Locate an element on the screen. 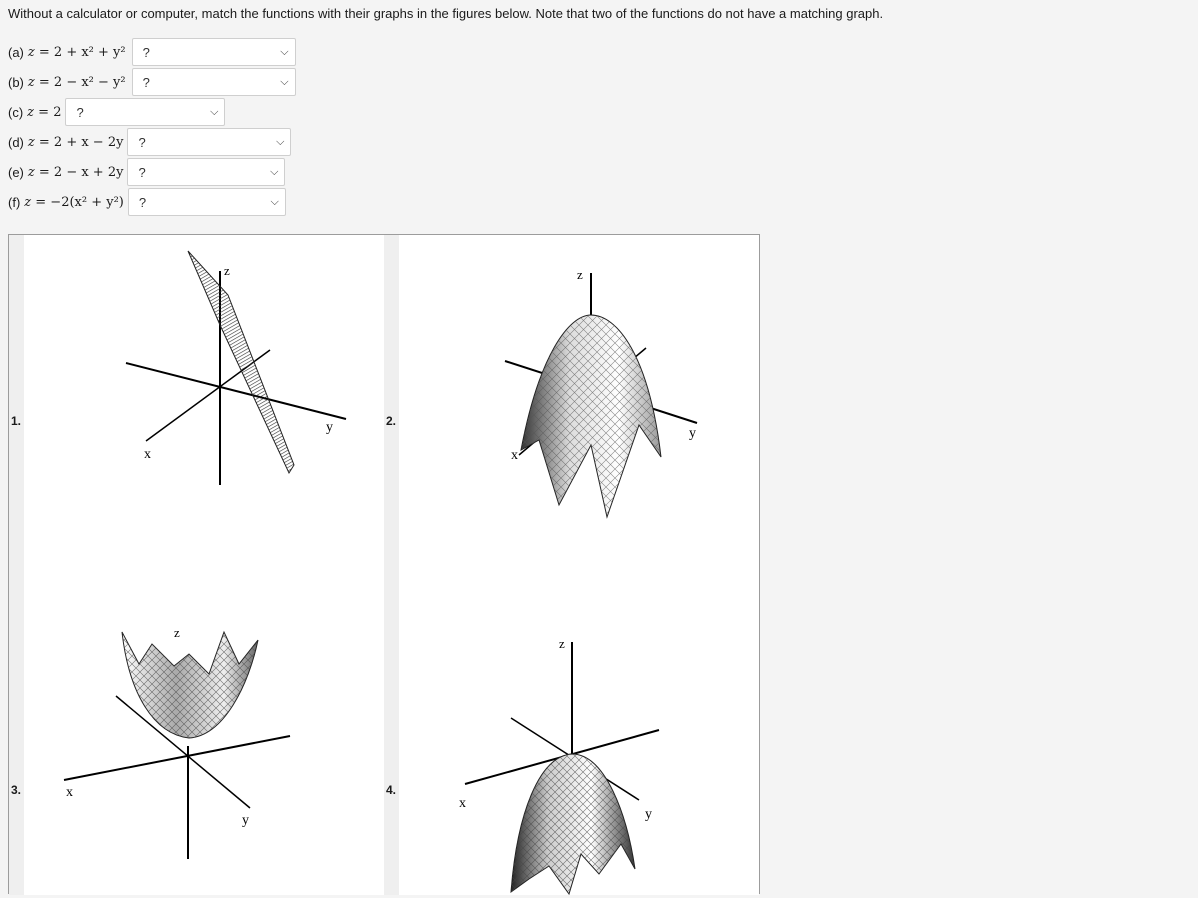  answer-select-c: ? ⌵ is located at coordinates (145, 112).